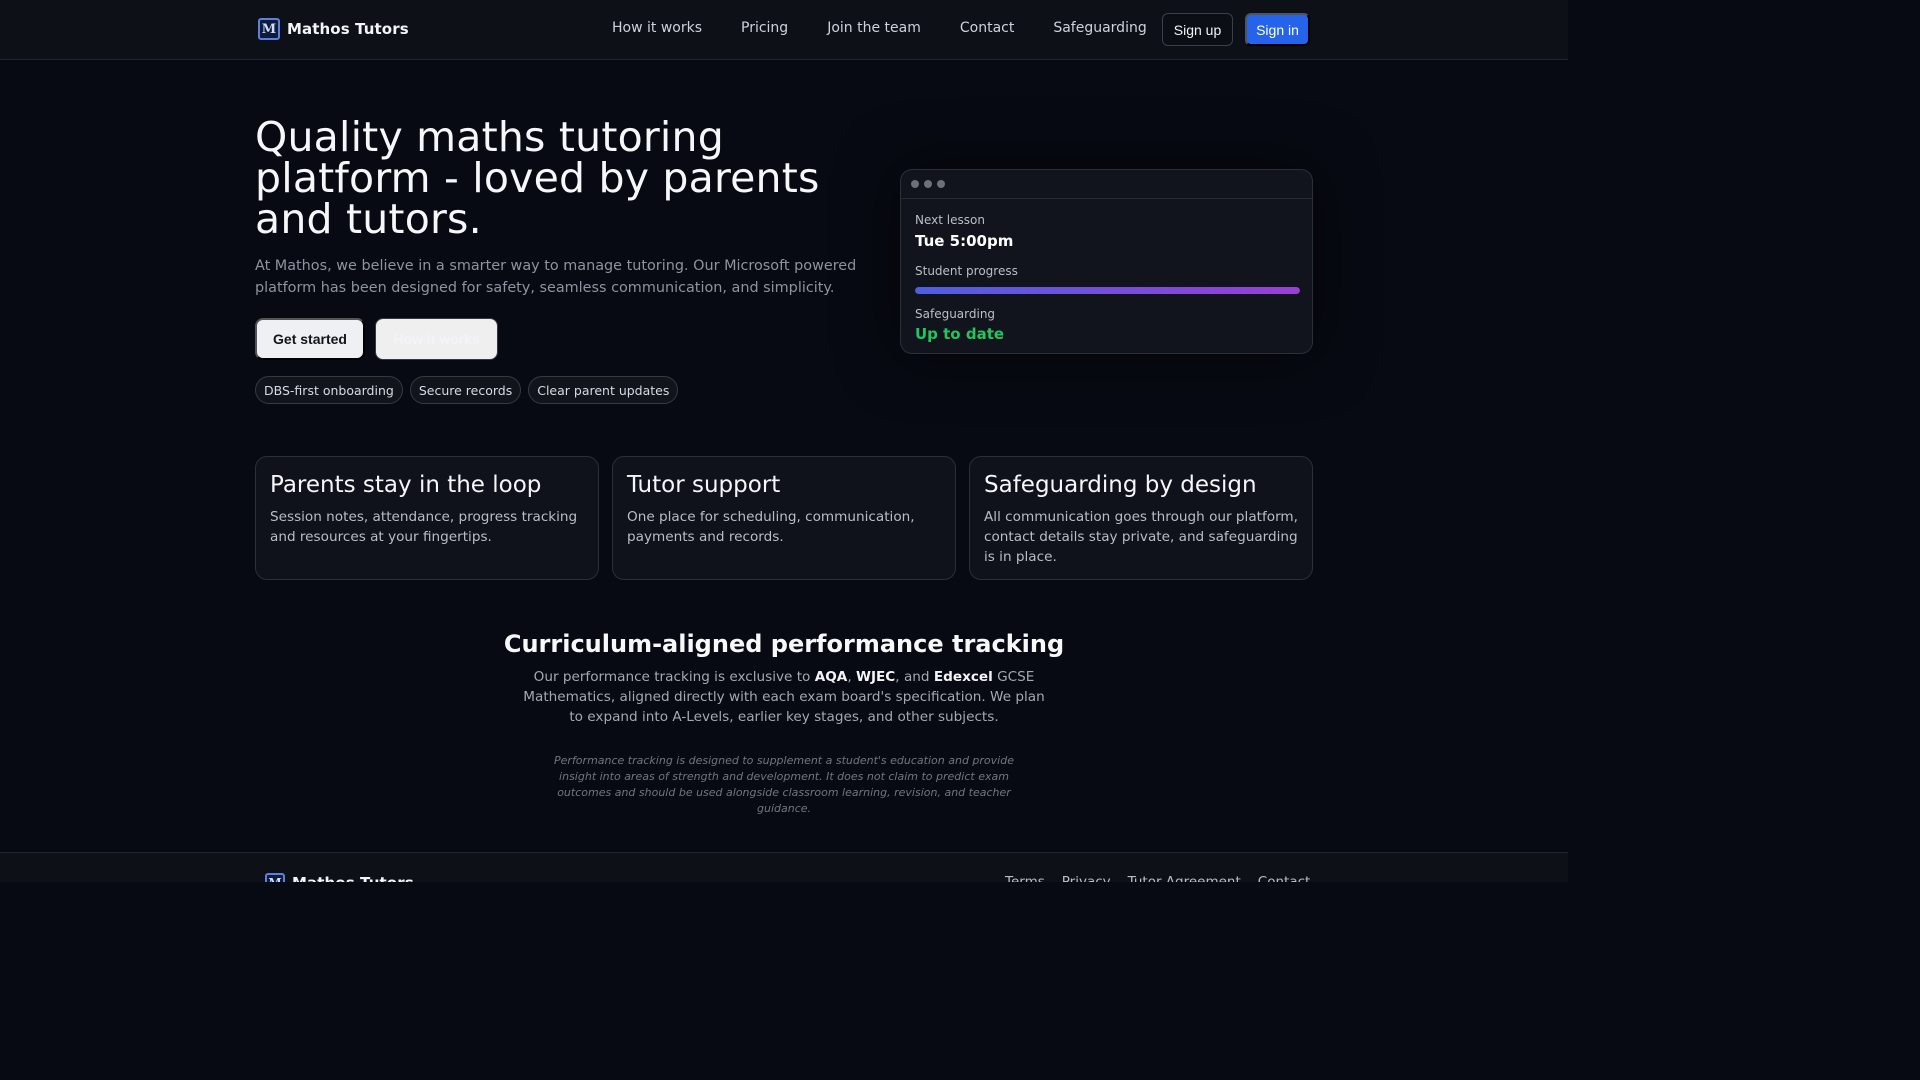 Image resolution: width=1920 pixels, height=1080 pixels. What do you see at coordinates (406, 485) in the screenshot?
I see `feature-title: Parents stay in the loop` at bounding box center [406, 485].